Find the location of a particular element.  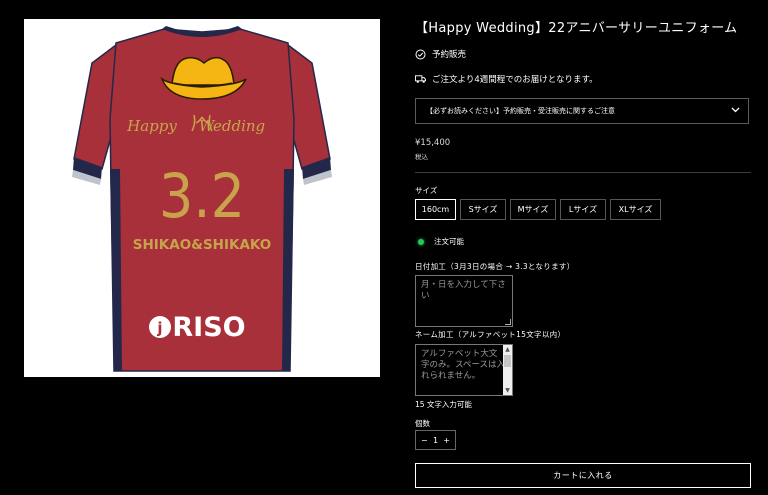

tax-note: 税込 is located at coordinates (421, 157).